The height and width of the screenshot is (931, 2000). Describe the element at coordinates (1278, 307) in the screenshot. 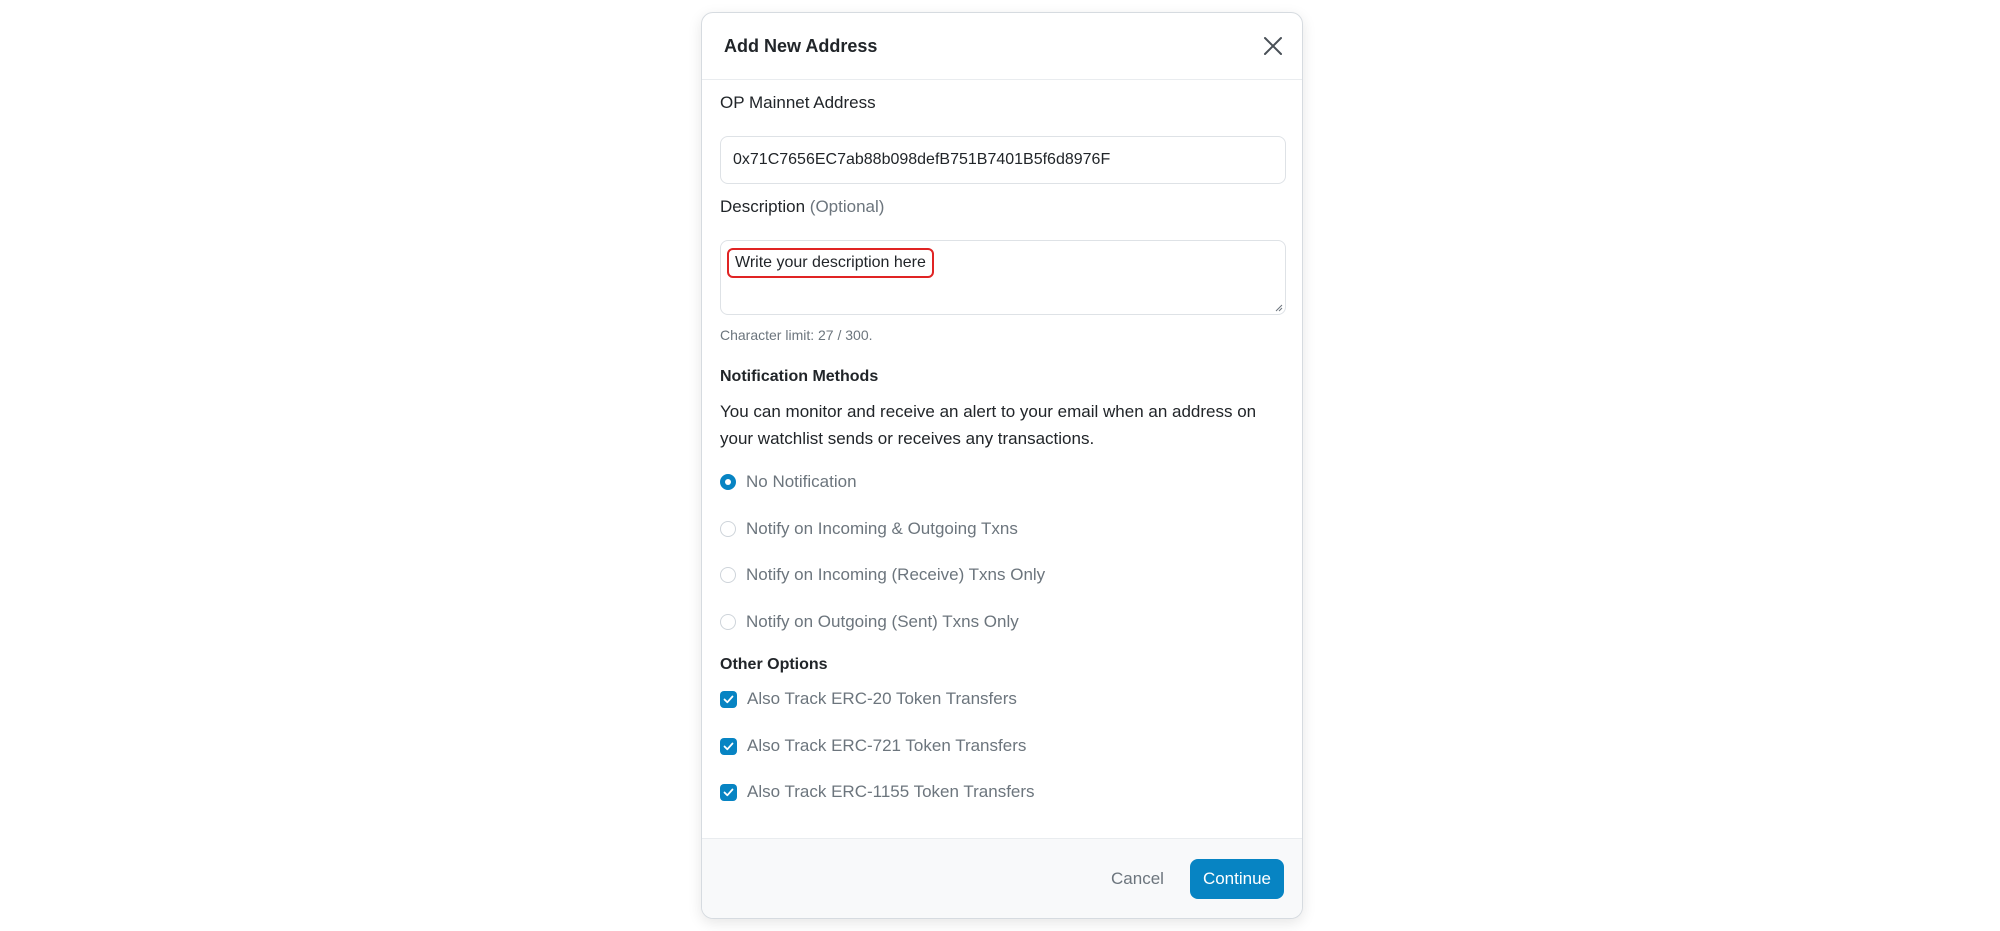

I see `resize-grip-icon` at that location.